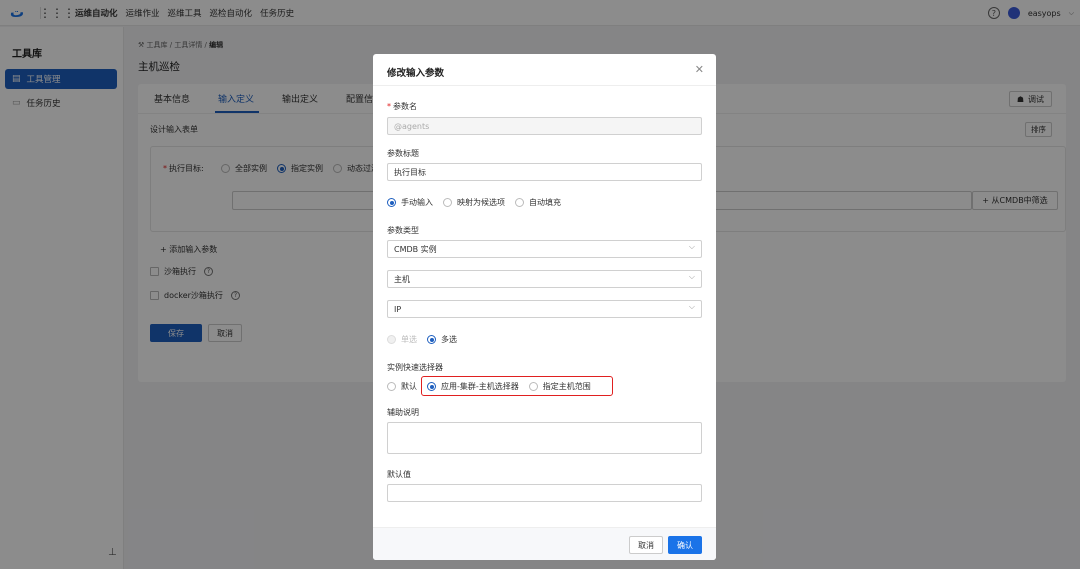 This screenshot has height=569, width=1080. I want to click on radio-manual-input: 手动输入, so click(410, 202).